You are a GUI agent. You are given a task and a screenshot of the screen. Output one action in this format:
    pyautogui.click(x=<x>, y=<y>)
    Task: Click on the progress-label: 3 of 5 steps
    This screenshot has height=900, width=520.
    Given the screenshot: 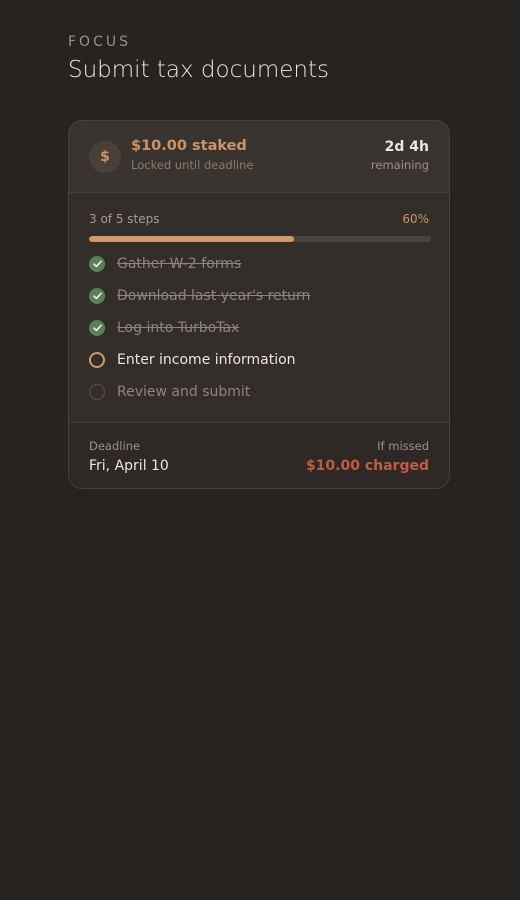 What is the action you would take?
    pyautogui.click(x=124, y=219)
    